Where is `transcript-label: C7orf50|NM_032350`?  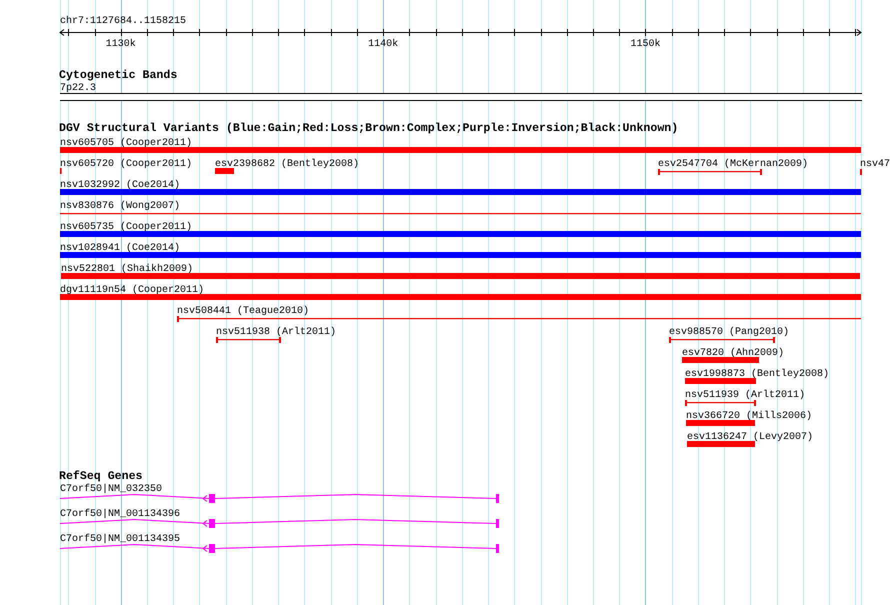
transcript-label: C7orf50|NM_032350 is located at coordinates (111, 489).